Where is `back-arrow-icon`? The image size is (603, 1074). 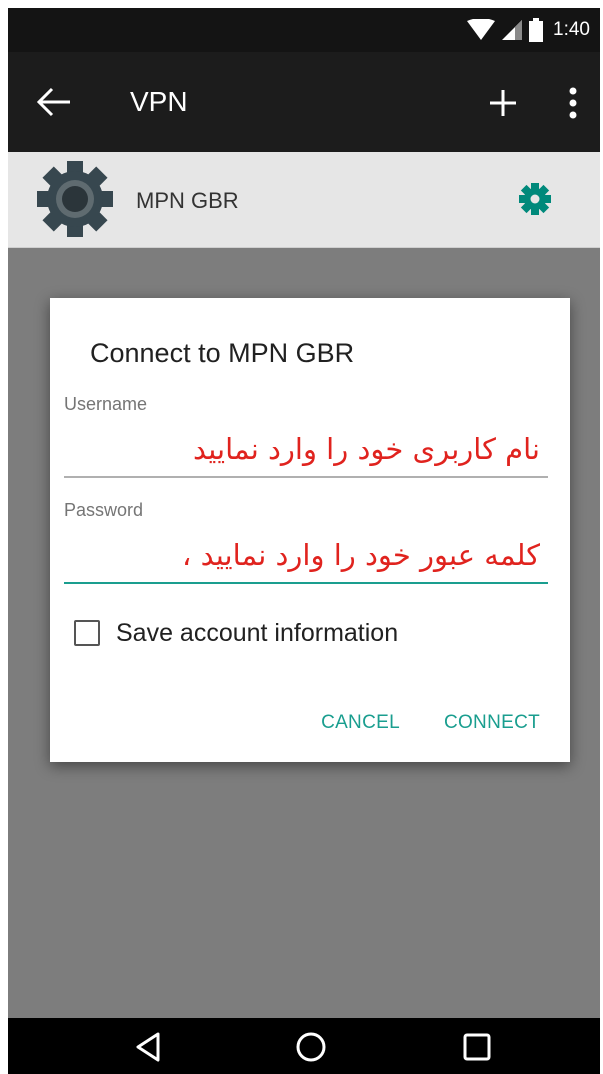
back-arrow-icon is located at coordinates (54, 102).